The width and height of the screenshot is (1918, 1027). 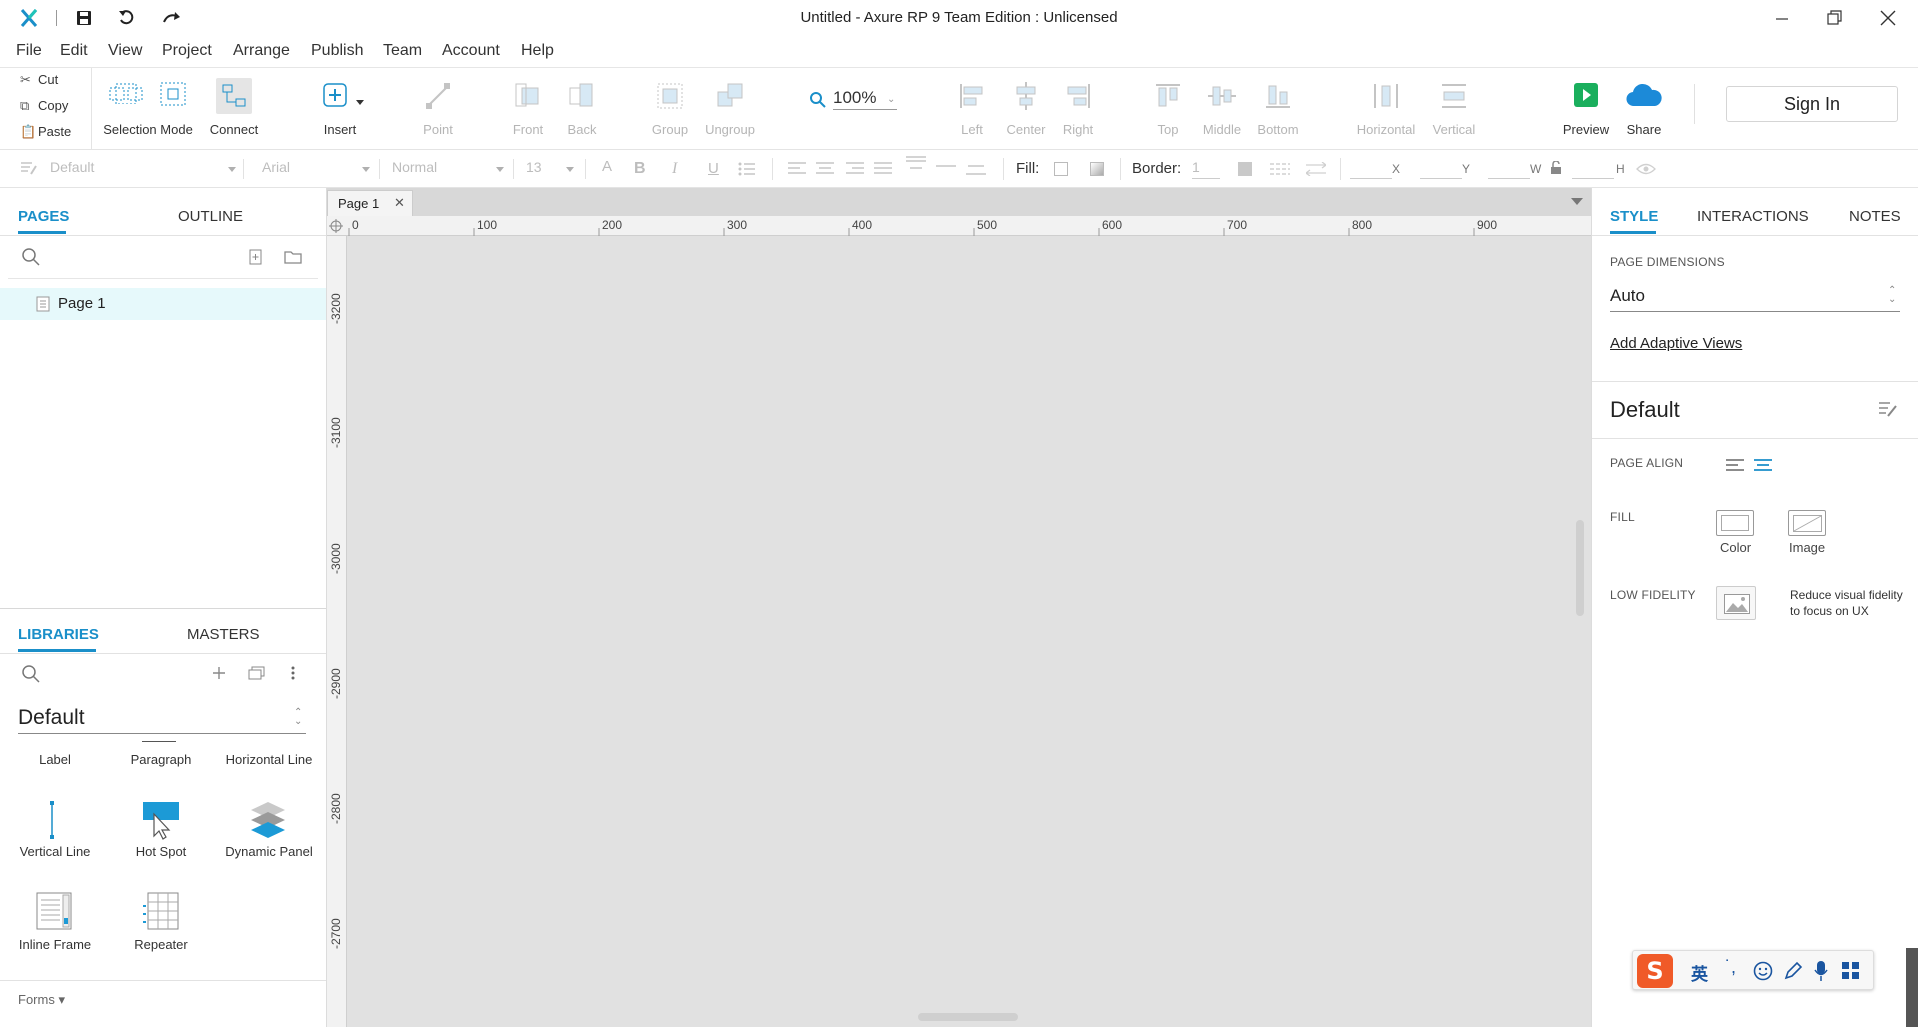 What do you see at coordinates (1454, 116) in the screenshot?
I see `distribute-vertical-button: Vertical` at bounding box center [1454, 116].